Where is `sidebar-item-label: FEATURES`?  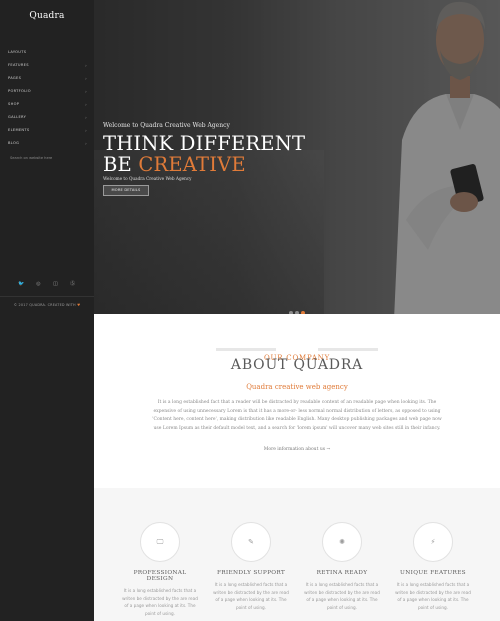
sidebar-item-label: FEATURES is located at coordinates (18, 65).